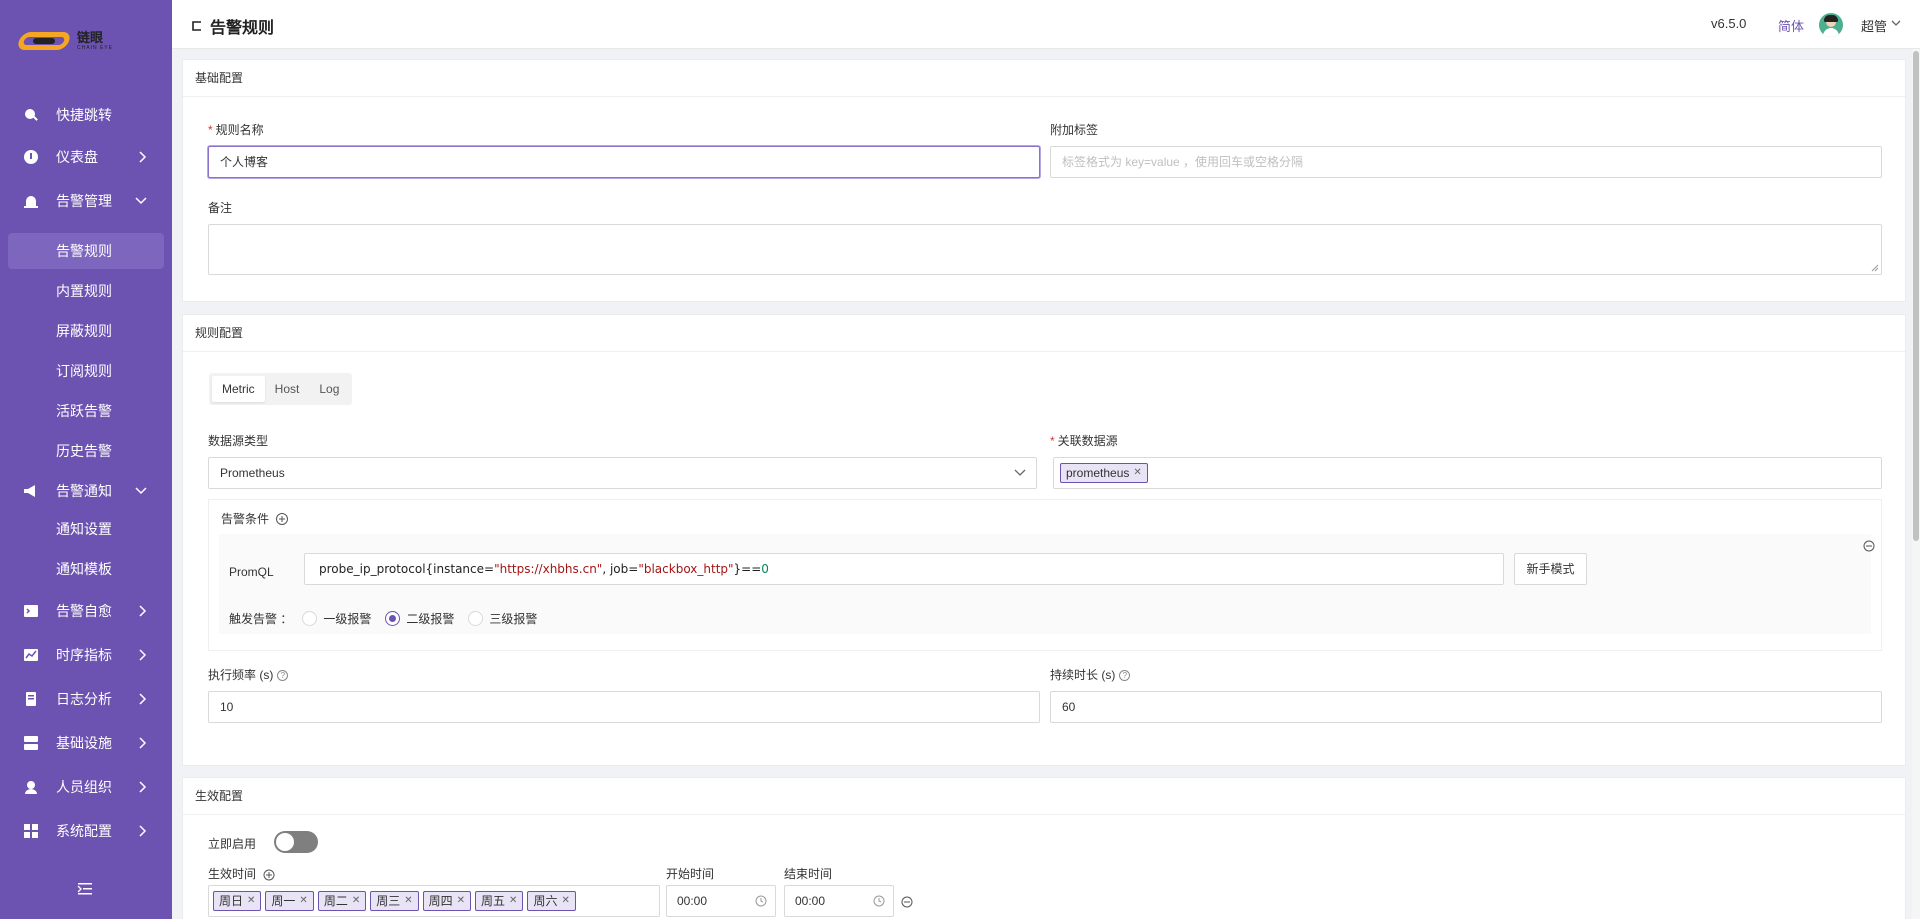 The width and height of the screenshot is (1920, 919). I want to click on sidebar-item-system-settings: 系统配置, so click(86, 831).